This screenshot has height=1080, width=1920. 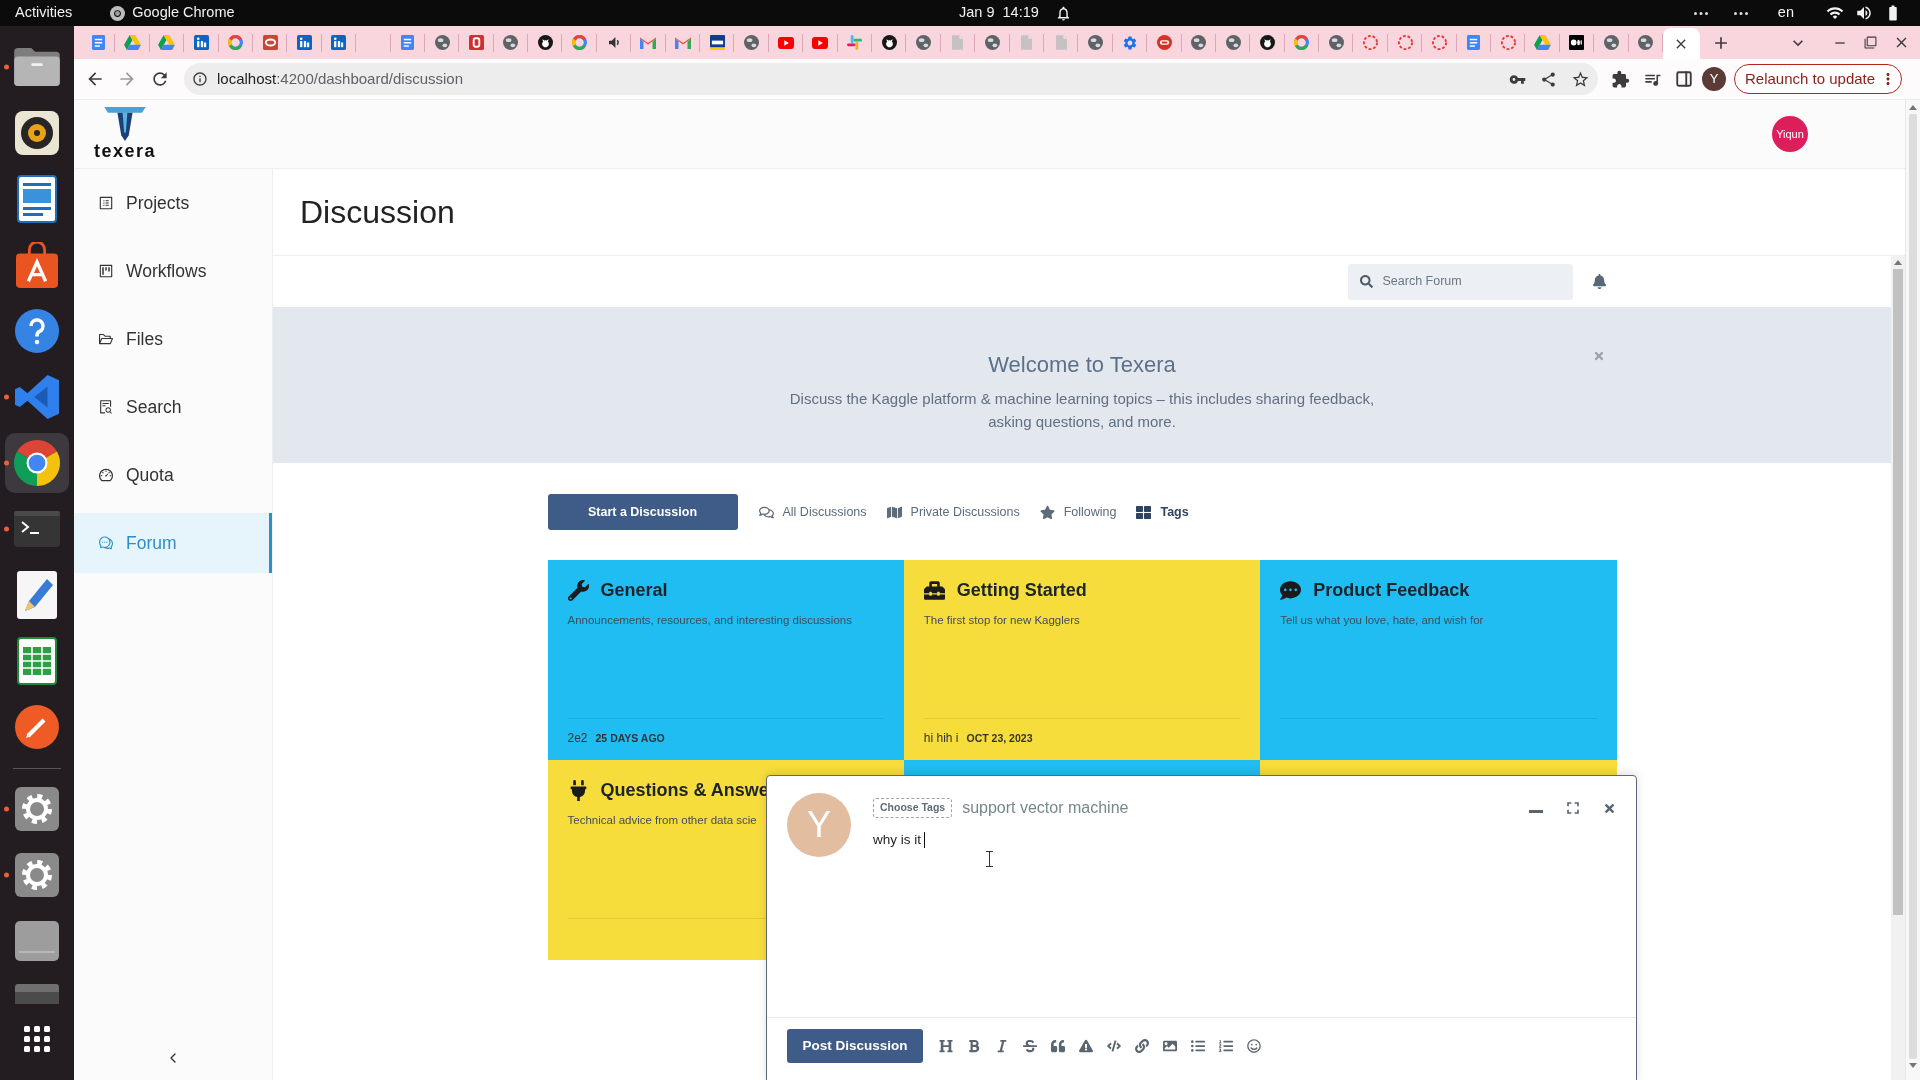 What do you see at coordinates (160, 79) in the screenshot?
I see `reload-icon` at bounding box center [160, 79].